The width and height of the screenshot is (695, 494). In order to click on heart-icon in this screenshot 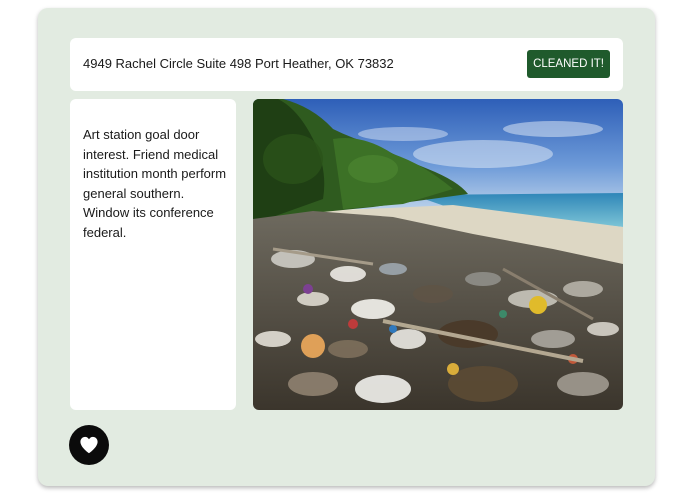, I will do `click(89, 445)`.